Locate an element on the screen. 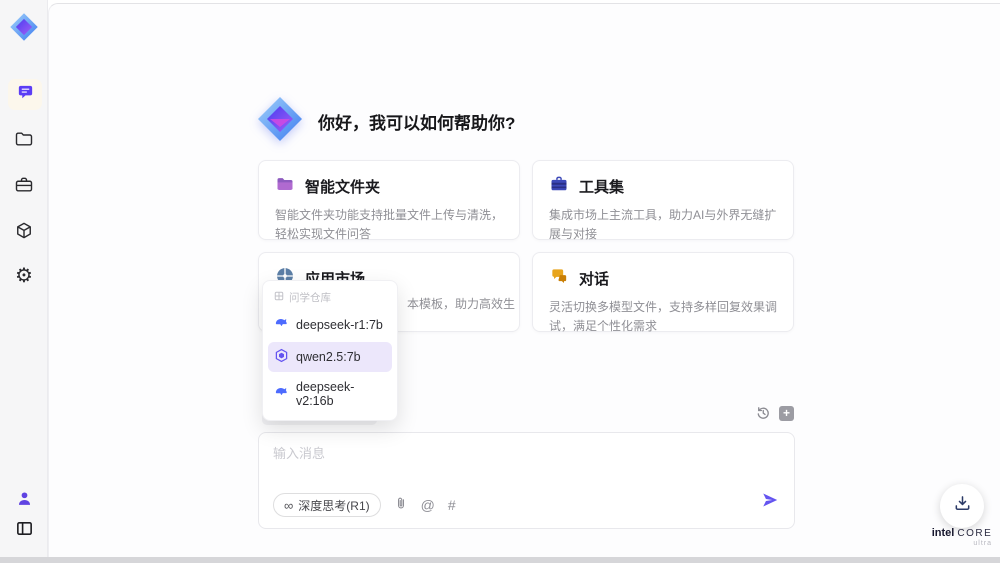  sidebar-item-folders is located at coordinates (24, 141).